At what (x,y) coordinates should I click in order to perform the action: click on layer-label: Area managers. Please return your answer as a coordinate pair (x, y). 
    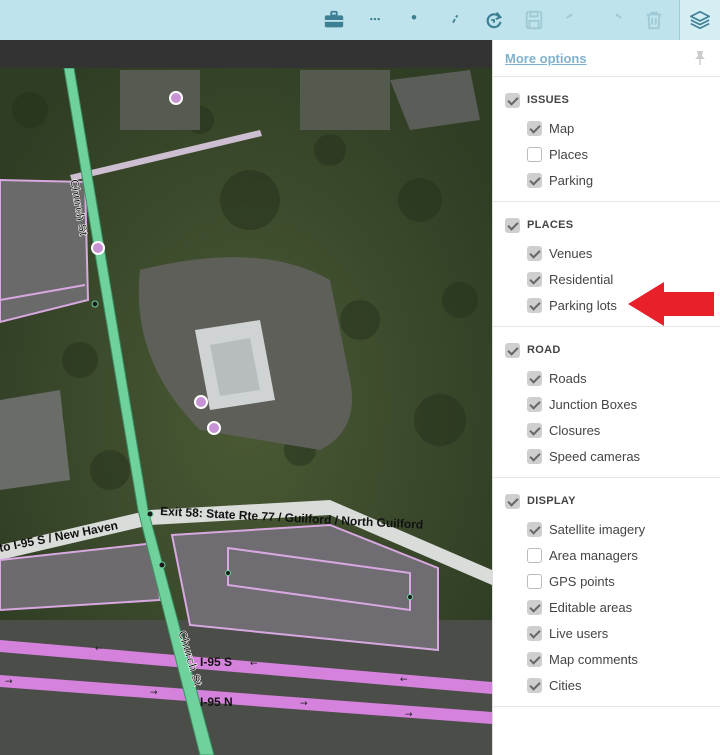
    Looking at the image, I should click on (593, 555).